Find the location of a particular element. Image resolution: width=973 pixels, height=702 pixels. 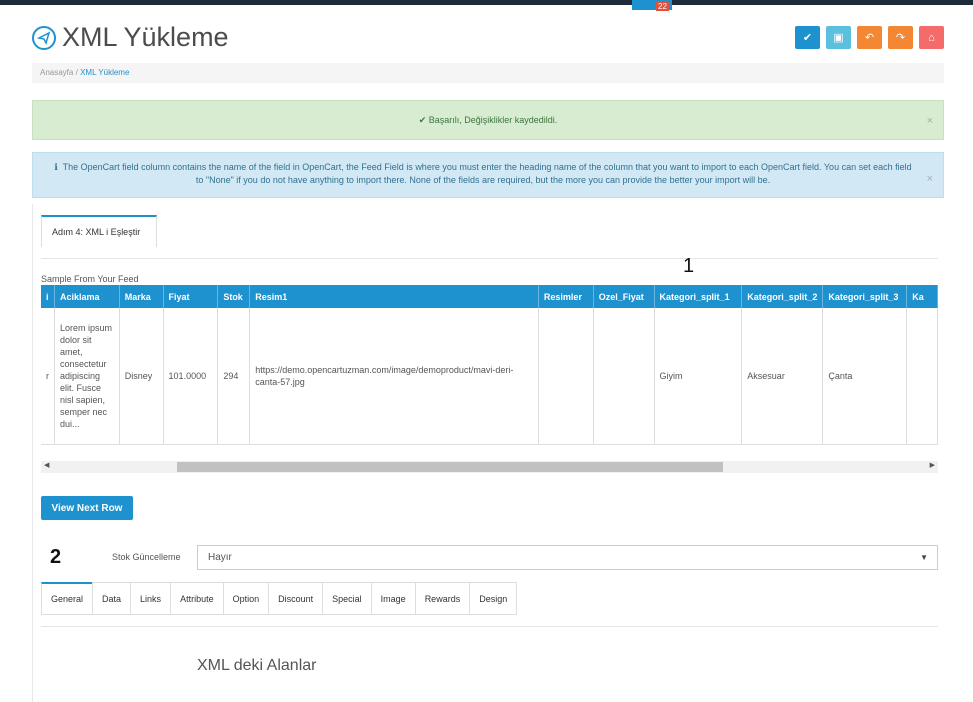

breadcrumb: Anasayfa / XML Yükleme is located at coordinates (488, 73).